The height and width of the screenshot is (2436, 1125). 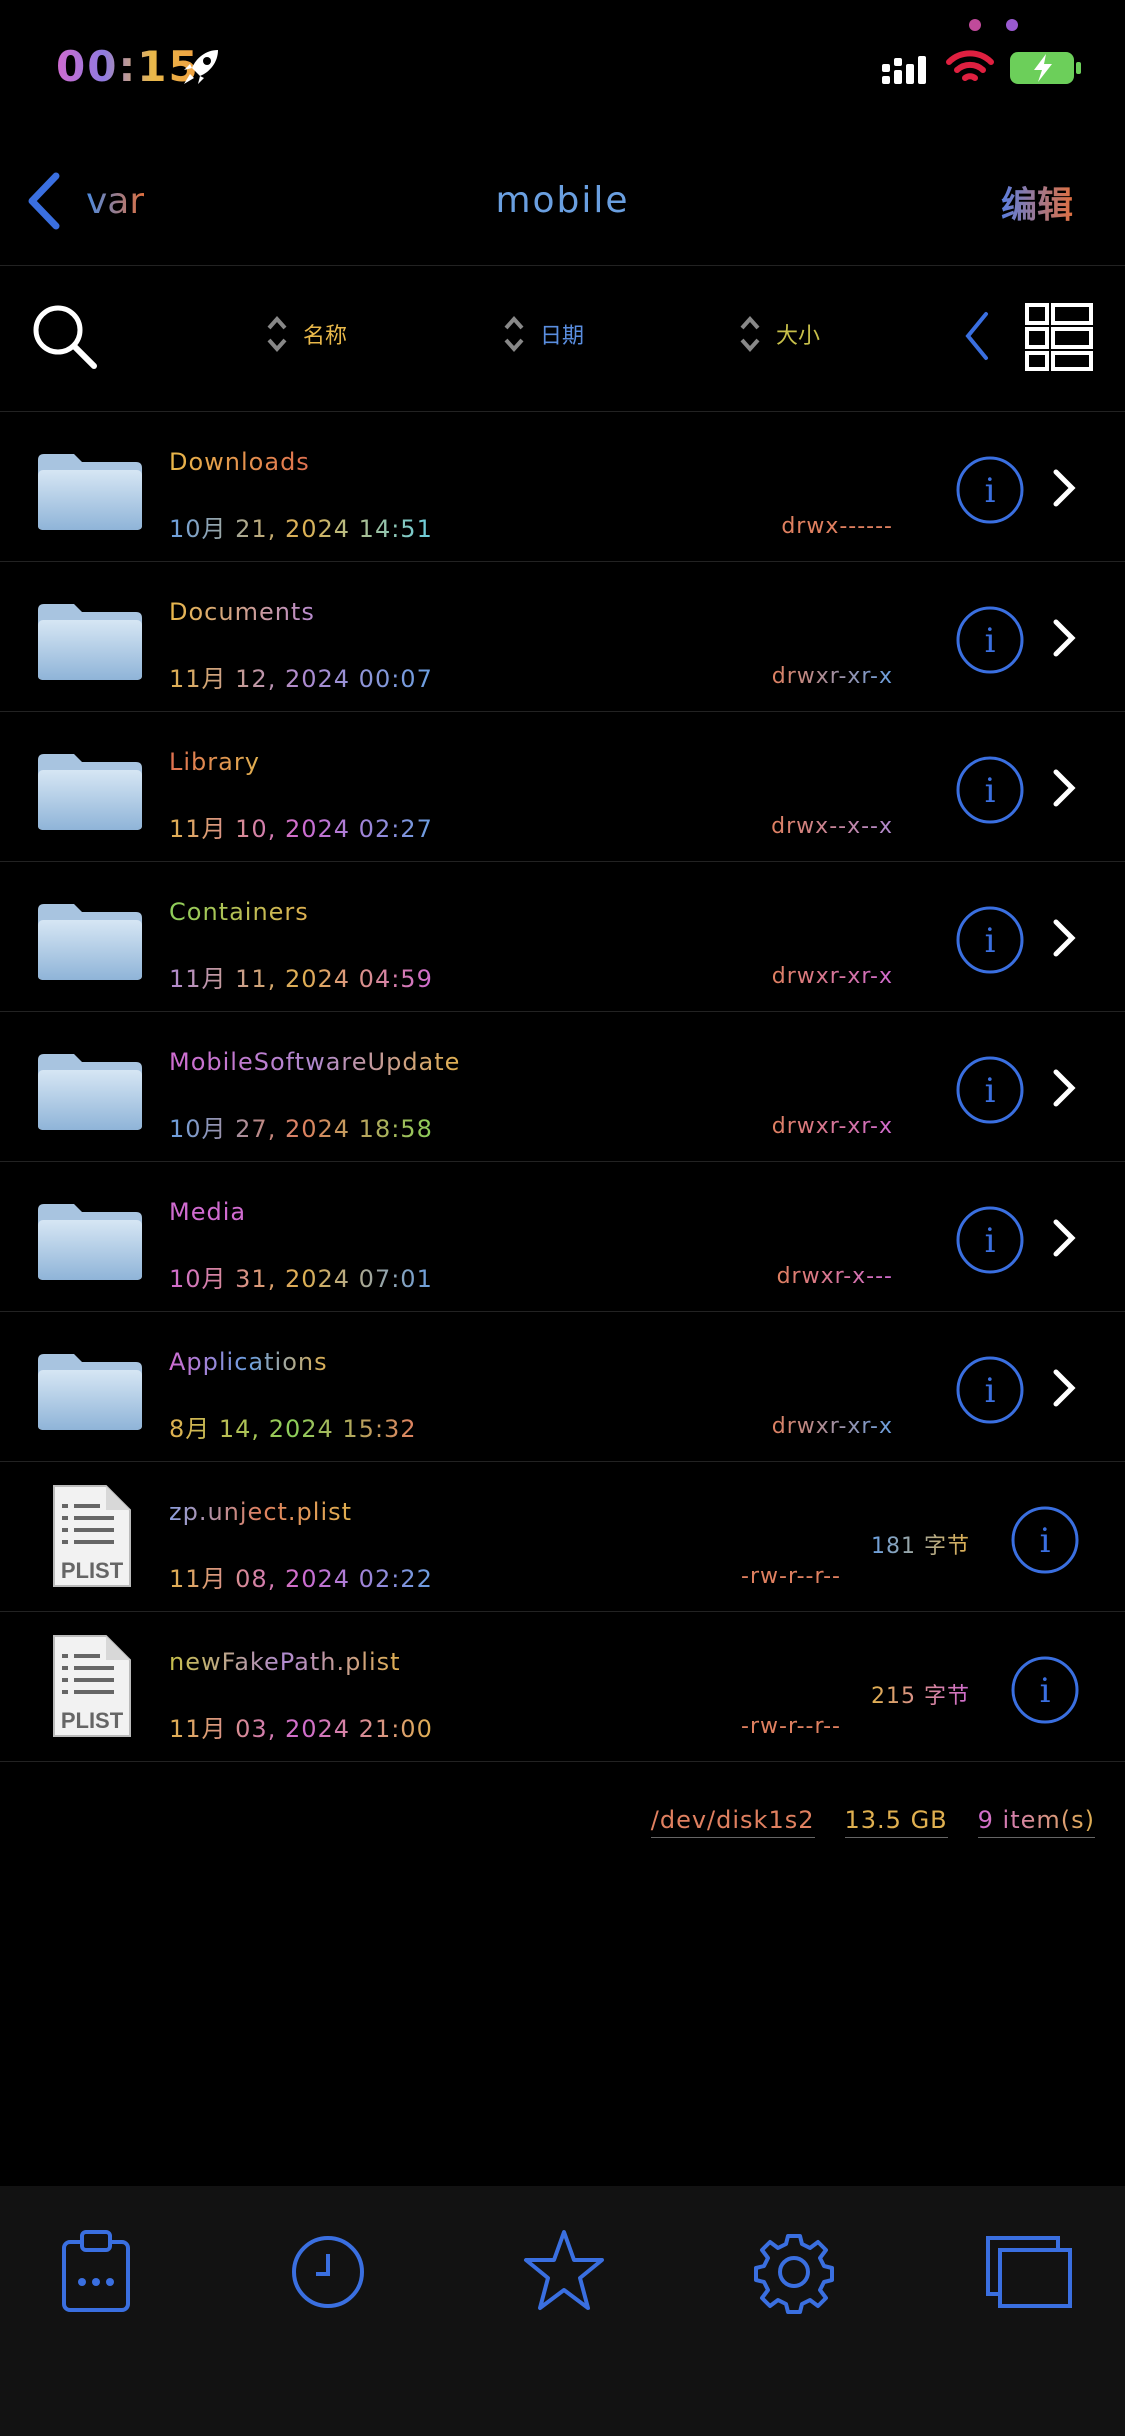 I want to click on file-permissions: drwx------, so click(x=837, y=526).